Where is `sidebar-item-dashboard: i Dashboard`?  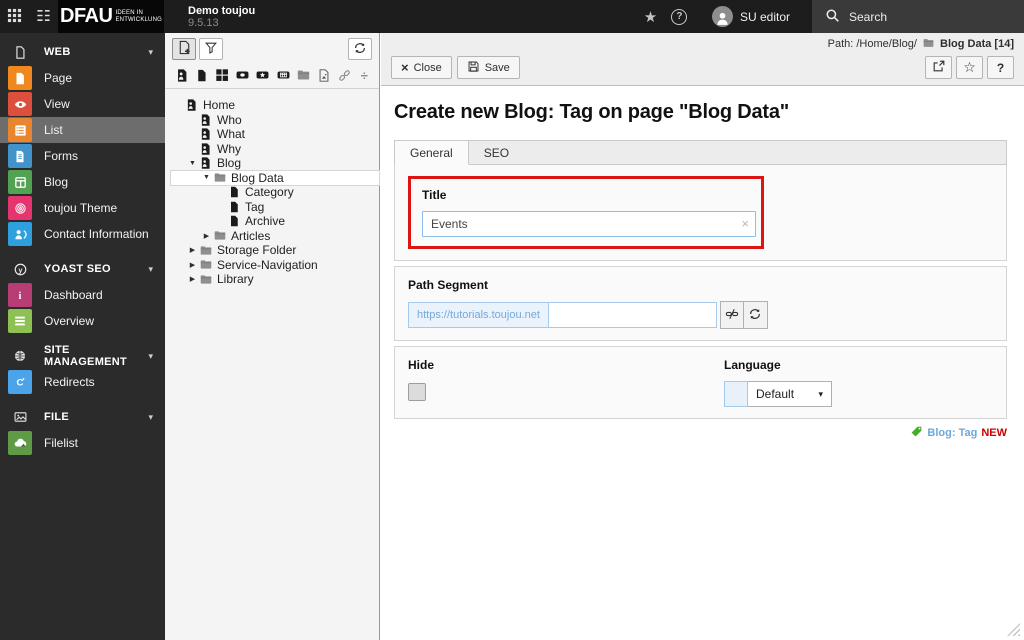
sidebar-item-dashboard: i Dashboard is located at coordinates (82, 295).